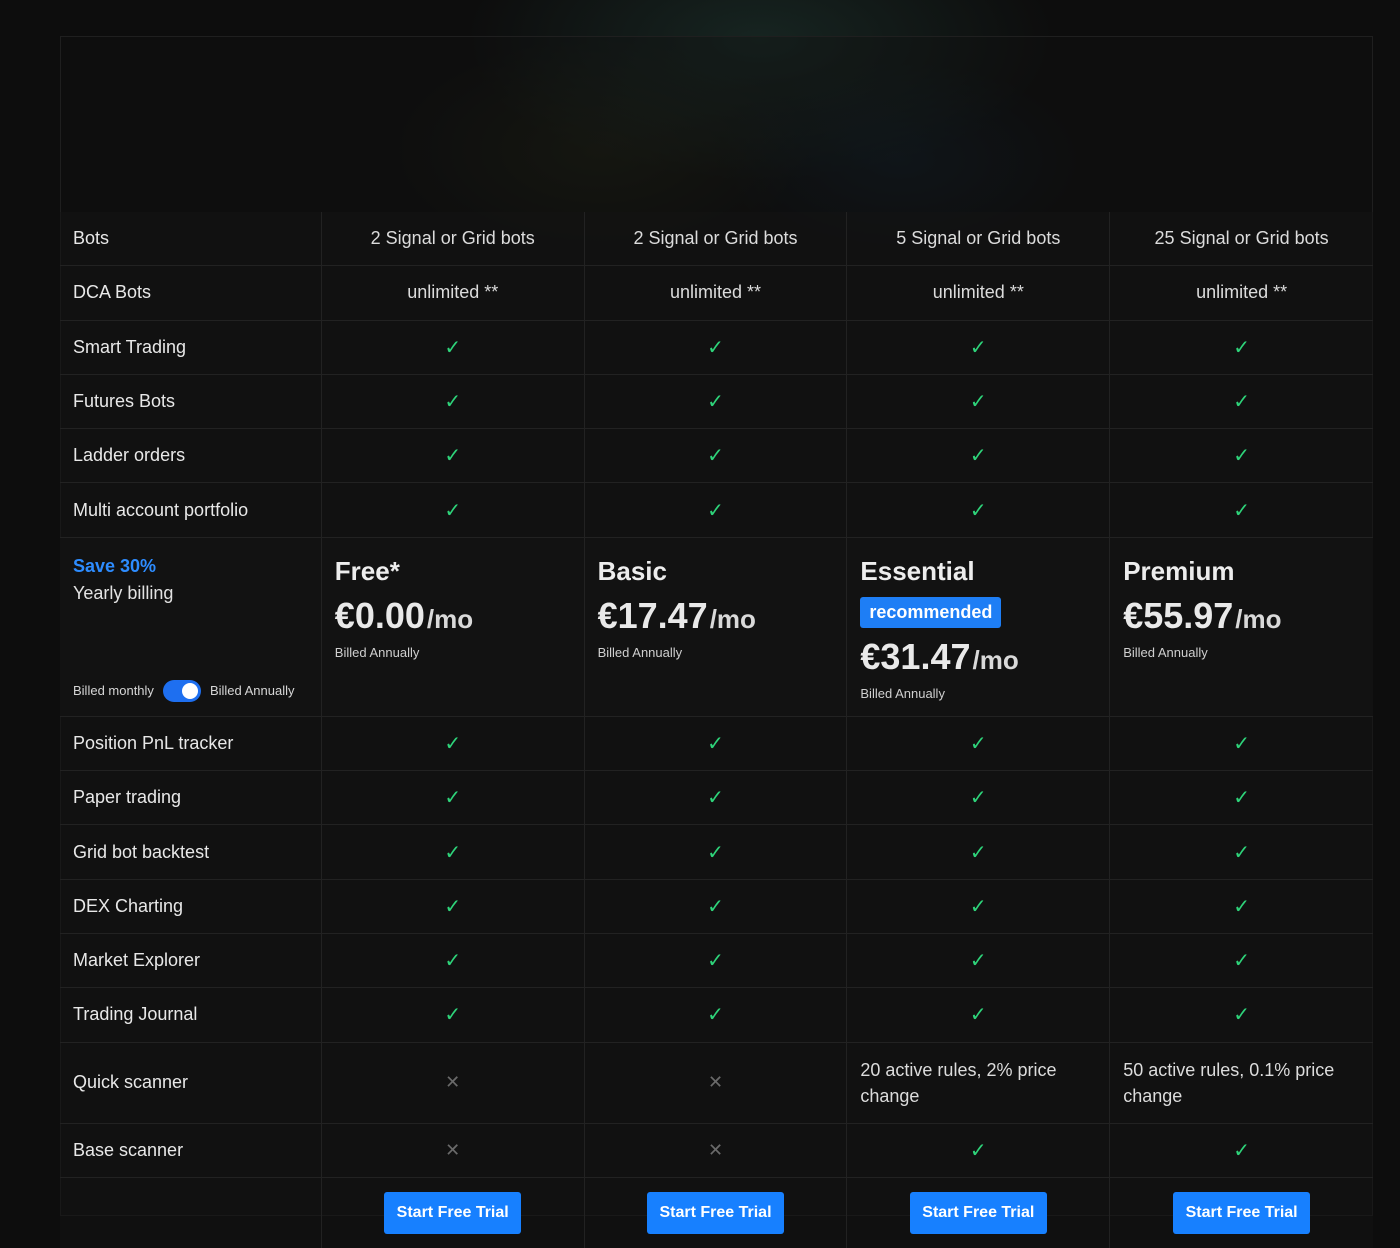  Describe the element at coordinates (1178, 615) in the screenshot. I see `price-amount: €55.97` at that location.